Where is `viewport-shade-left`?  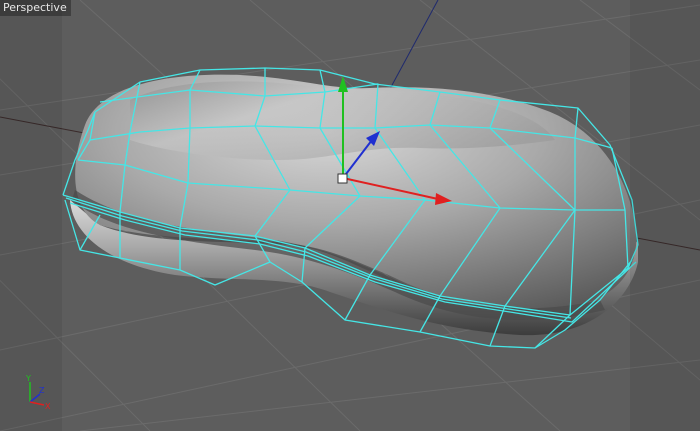 viewport-shade-left is located at coordinates (31, 215).